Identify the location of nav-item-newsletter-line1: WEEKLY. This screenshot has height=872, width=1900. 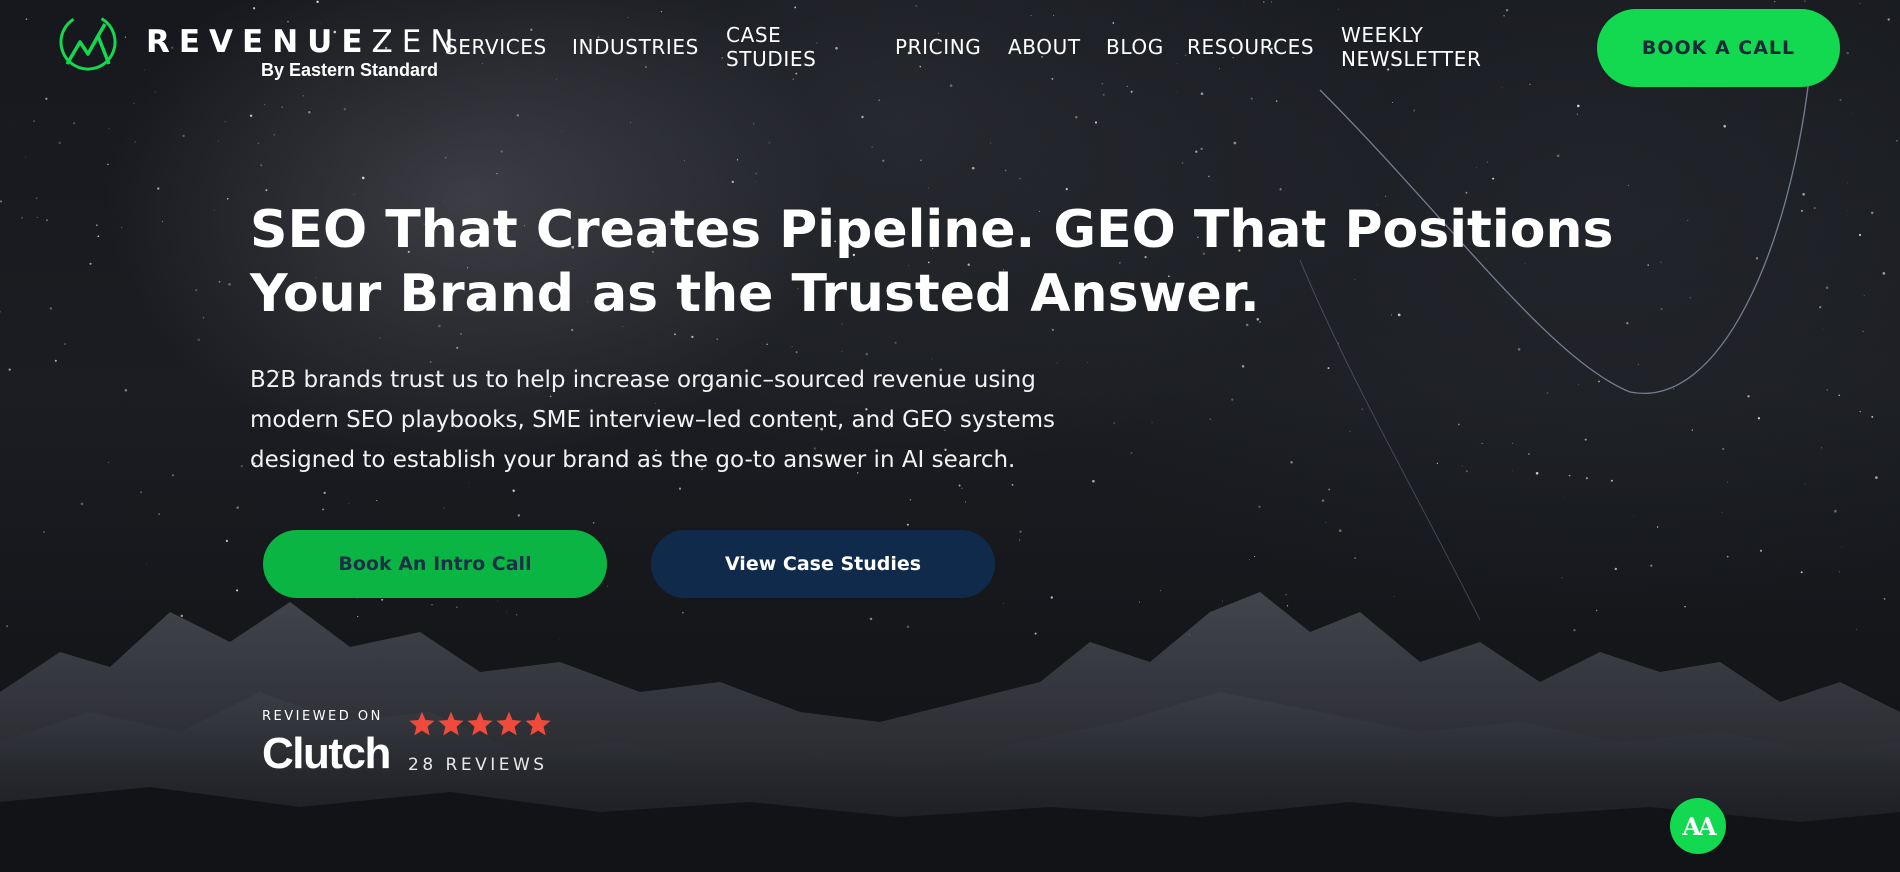
(1382, 35).